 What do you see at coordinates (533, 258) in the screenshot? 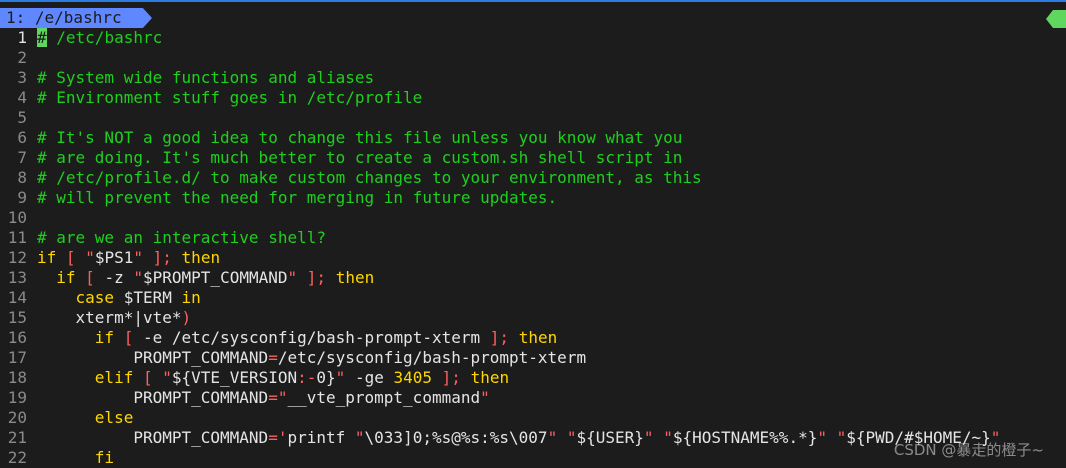
I see `code-line: 12 if [ "$PS1" ]; then` at bounding box center [533, 258].